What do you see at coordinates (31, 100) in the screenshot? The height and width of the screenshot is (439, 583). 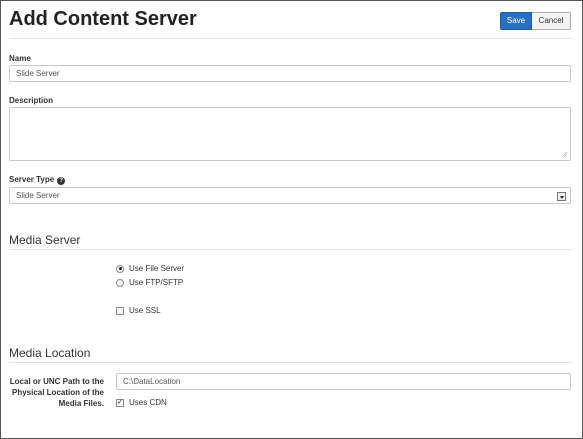 I see `description-label: Description` at bounding box center [31, 100].